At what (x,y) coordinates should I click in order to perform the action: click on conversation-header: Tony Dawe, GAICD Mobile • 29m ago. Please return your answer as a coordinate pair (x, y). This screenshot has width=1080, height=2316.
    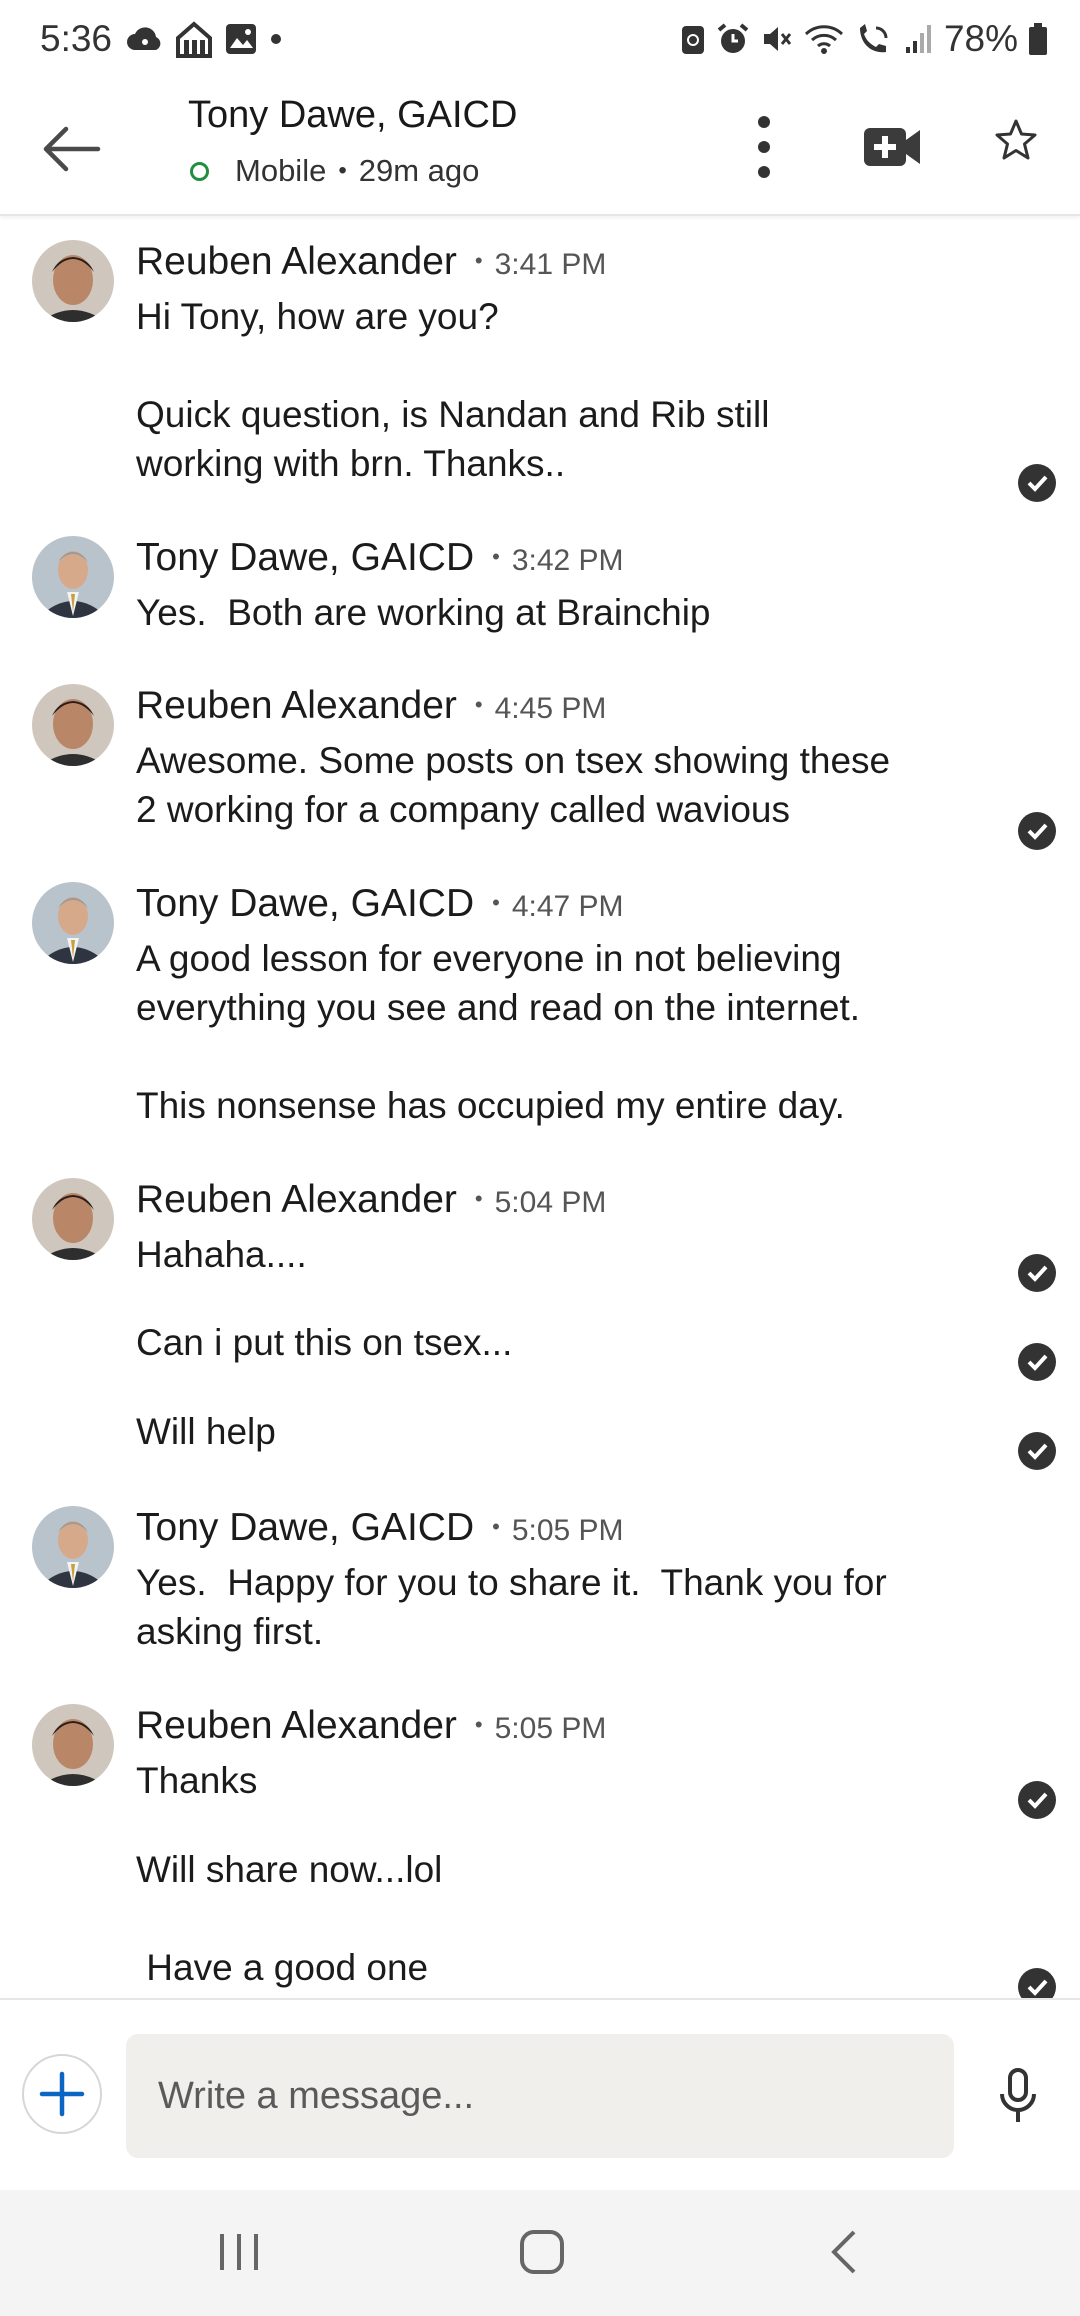
    Looking at the image, I should click on (540, 148).